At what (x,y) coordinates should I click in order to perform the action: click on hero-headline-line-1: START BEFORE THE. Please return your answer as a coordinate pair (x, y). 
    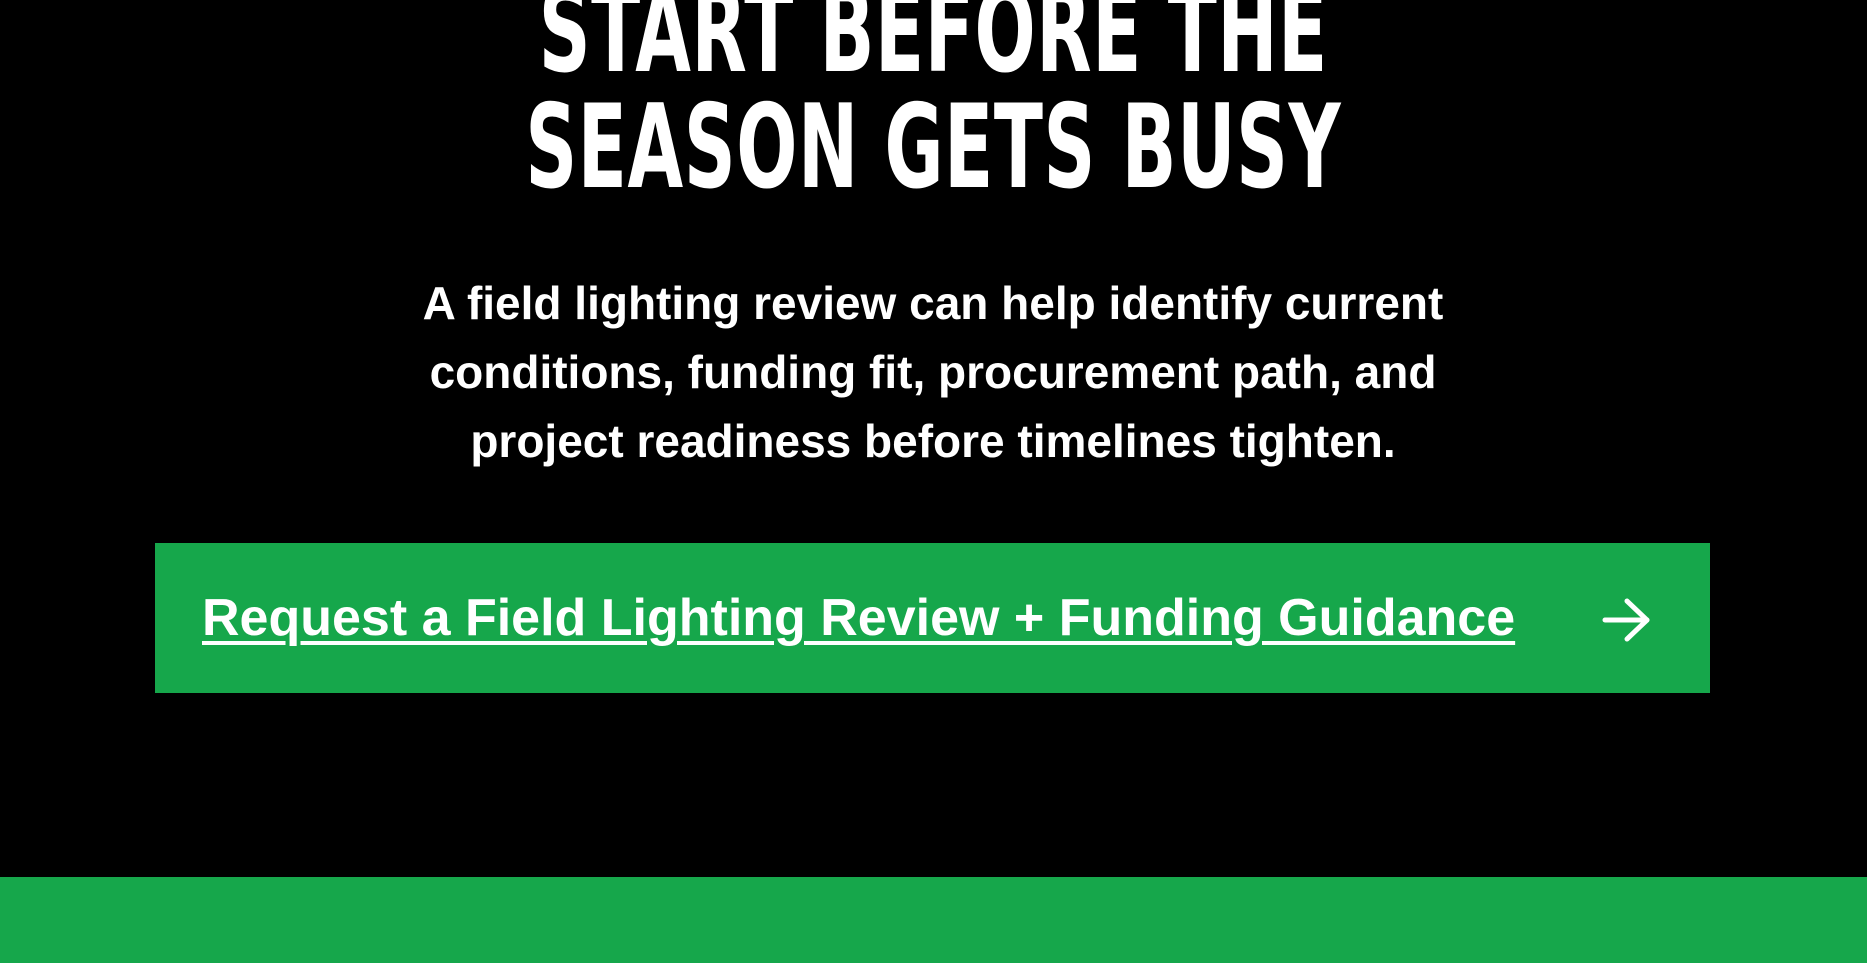
    Looking at the image, I should click on (933, 49).